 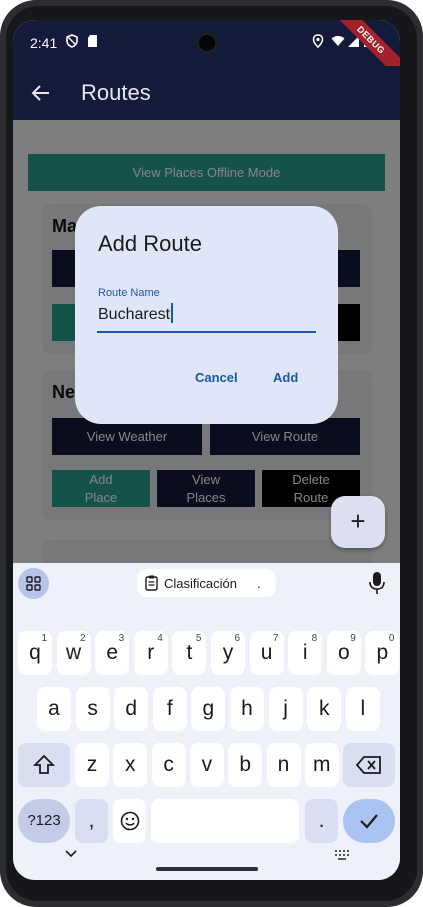 What do you see at coordinates (362, 709) in the screenshot?
I see `key-l: l` at bounding box center [362, 709].